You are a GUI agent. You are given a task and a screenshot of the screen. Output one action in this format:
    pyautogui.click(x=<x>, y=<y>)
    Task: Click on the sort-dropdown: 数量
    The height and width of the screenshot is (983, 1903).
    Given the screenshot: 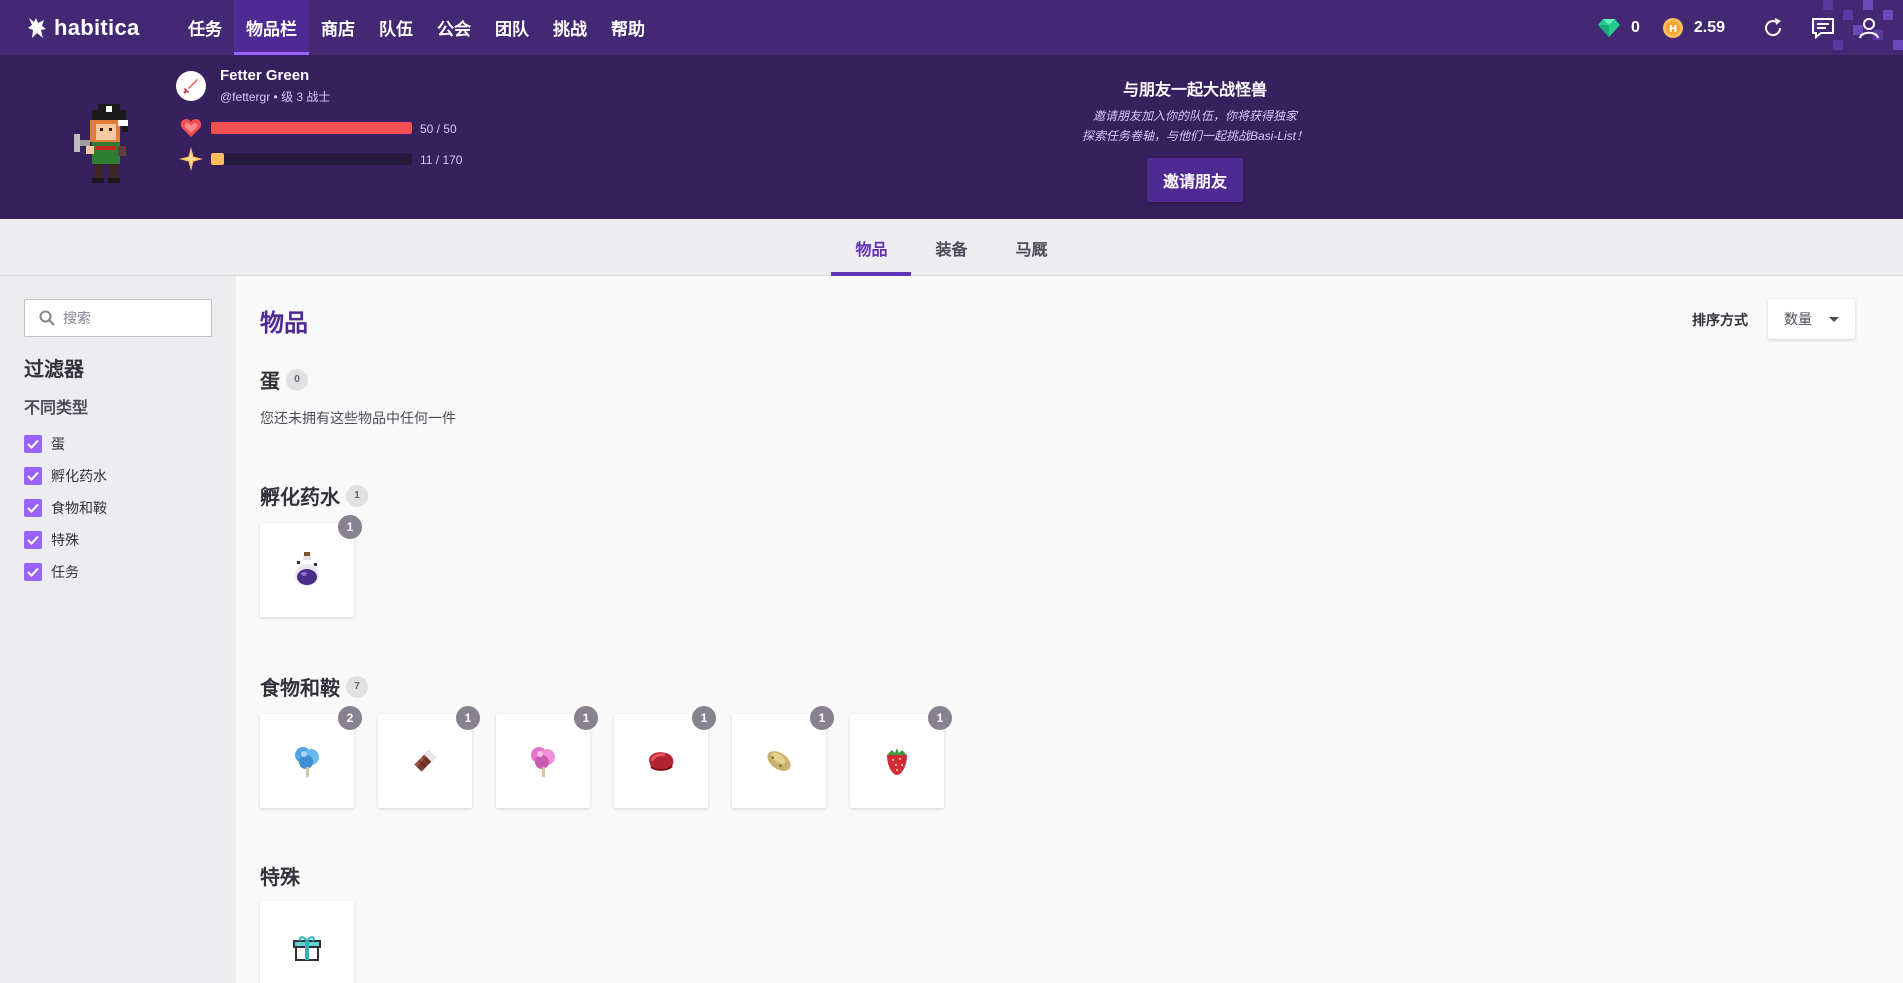 What is the action you would take?
    pyautogui.click(x=1811, y=319)
    